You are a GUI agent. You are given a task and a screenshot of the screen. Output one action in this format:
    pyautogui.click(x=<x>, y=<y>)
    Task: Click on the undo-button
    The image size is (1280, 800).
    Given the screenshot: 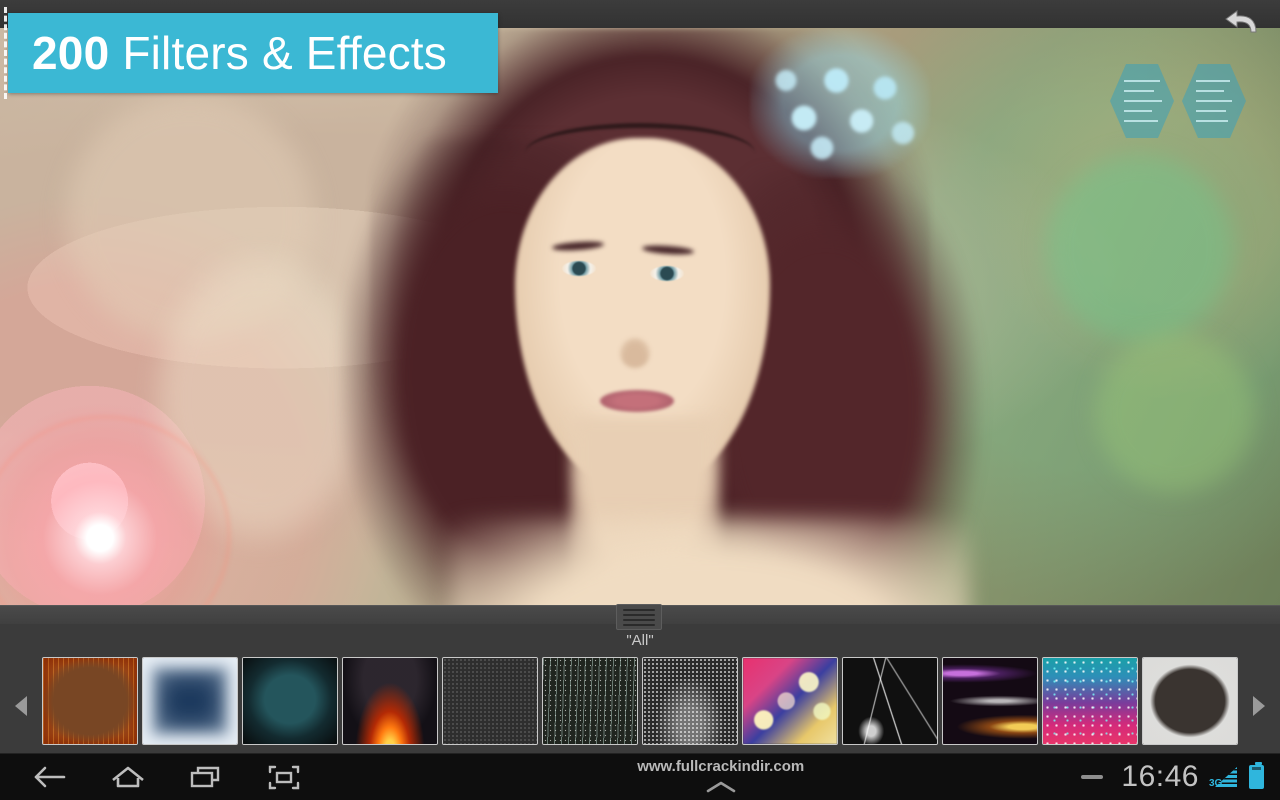 What is the action you would take?
    pyautogui.click(x=1242, y=24)
    